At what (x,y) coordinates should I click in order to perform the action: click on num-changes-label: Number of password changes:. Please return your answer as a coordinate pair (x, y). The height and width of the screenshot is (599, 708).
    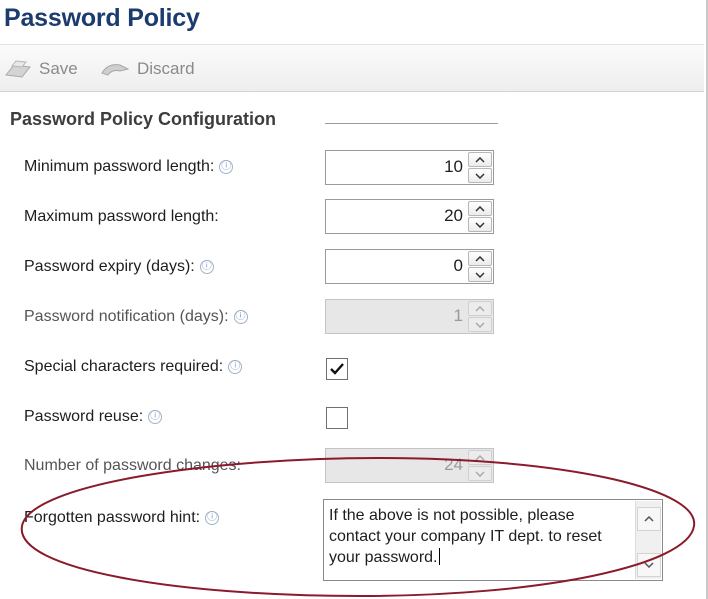
    Looking at the image, I should click on (132, 466).